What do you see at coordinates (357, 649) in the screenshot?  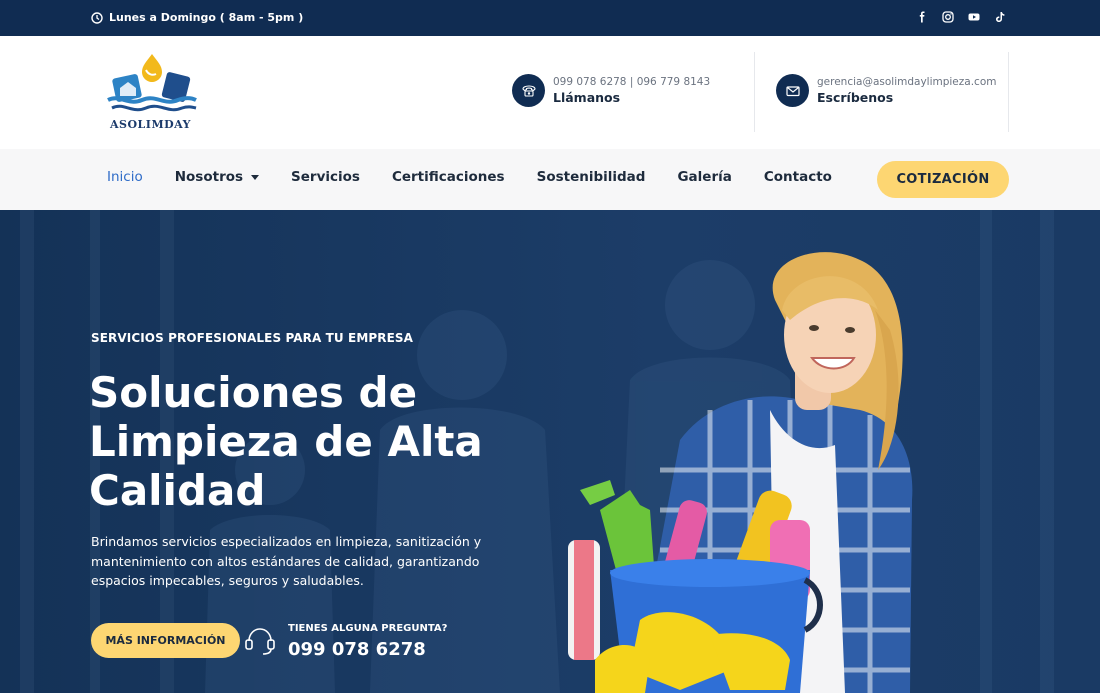 I see `question-phone: 099 078 6278` at bounding box center [357, 649].